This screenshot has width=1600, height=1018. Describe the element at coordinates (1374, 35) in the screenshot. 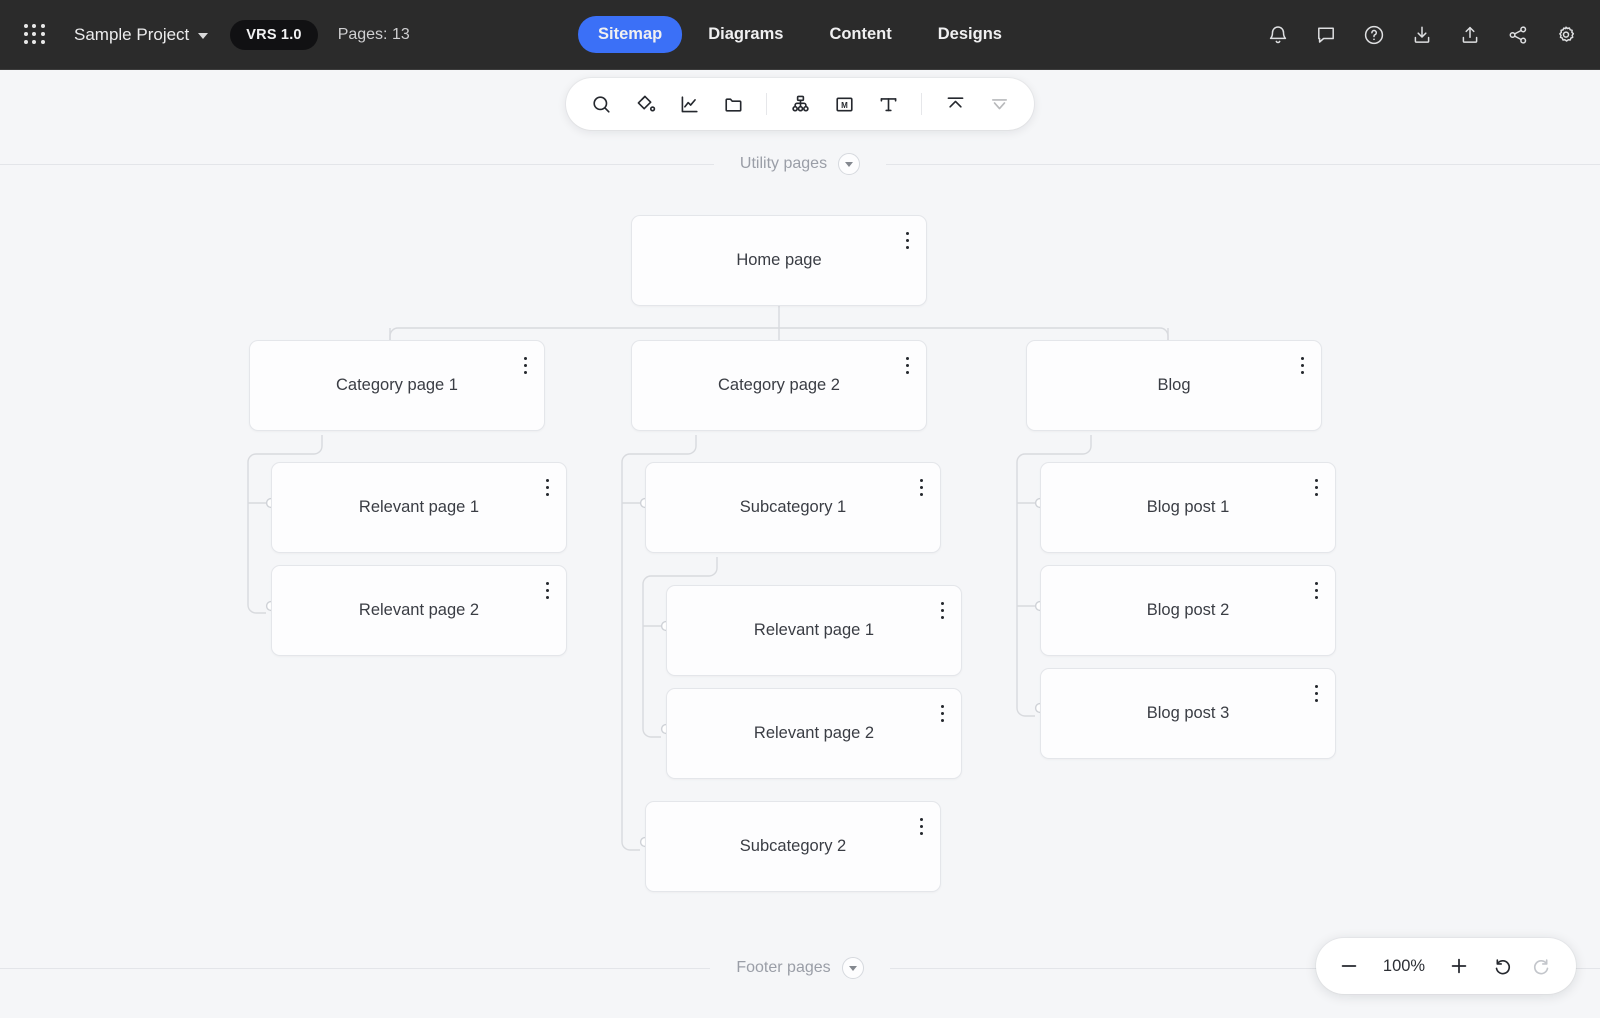

I see `help-icon` at that location.